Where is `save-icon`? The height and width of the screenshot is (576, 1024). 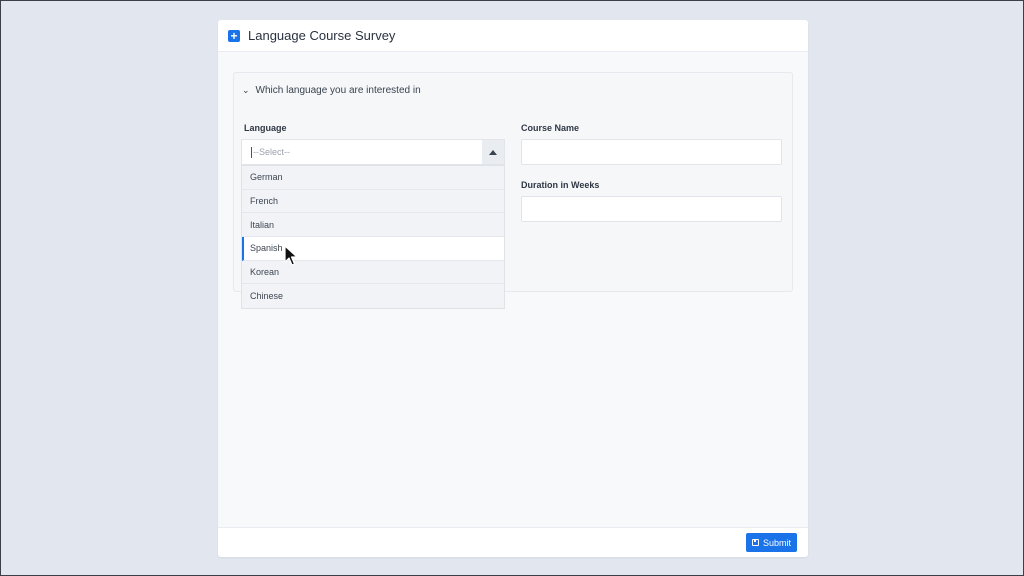
save-icon is located at coordinates (755, 542).